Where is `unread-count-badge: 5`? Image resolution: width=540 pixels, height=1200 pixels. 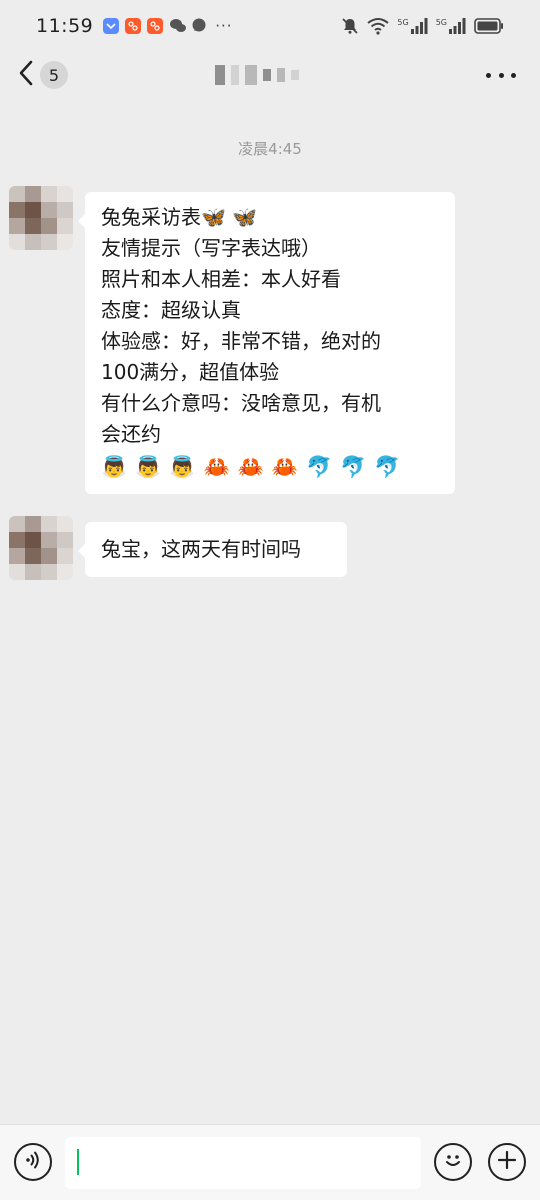
unread-count-badge: 5 is located at coordinates (54, 75).